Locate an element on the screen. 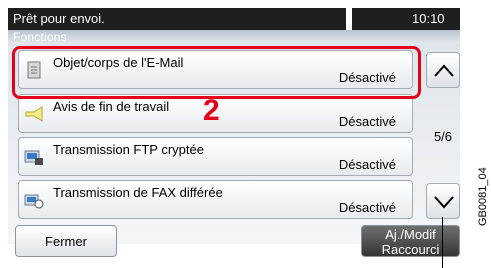 The height and width of the screenshot is (268, 491). item-label: Avis de fin de travail is located at coordinates (111, 106).